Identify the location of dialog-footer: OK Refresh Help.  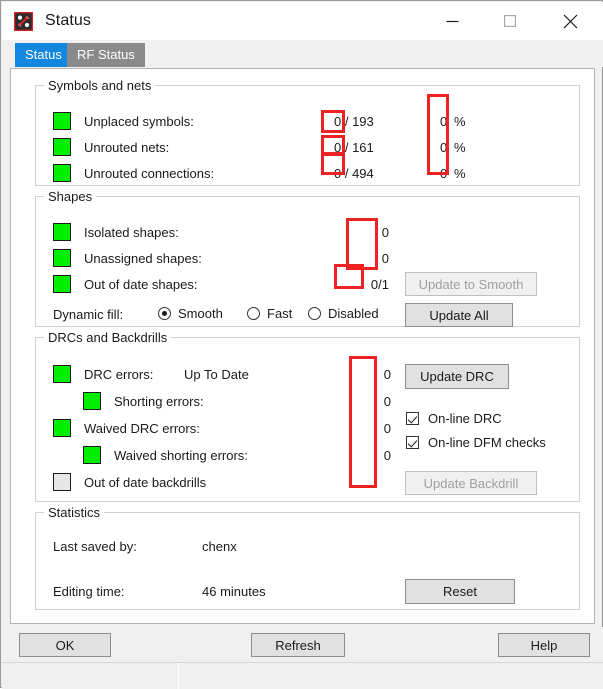
(302, 644).